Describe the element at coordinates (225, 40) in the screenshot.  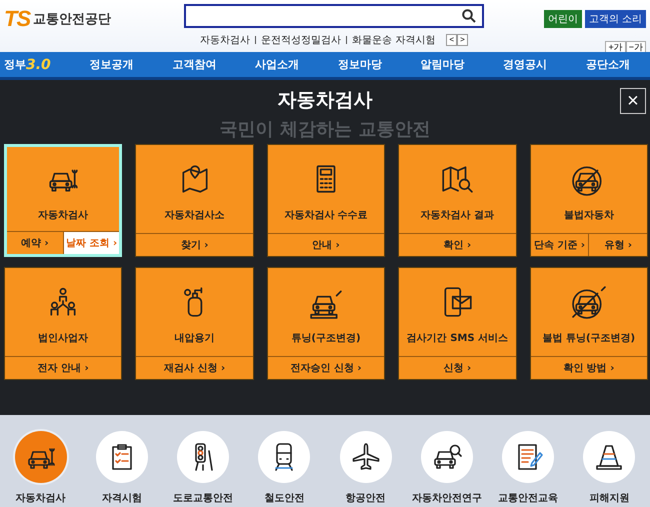
I see `quick-link: 자동차검사` at that location.